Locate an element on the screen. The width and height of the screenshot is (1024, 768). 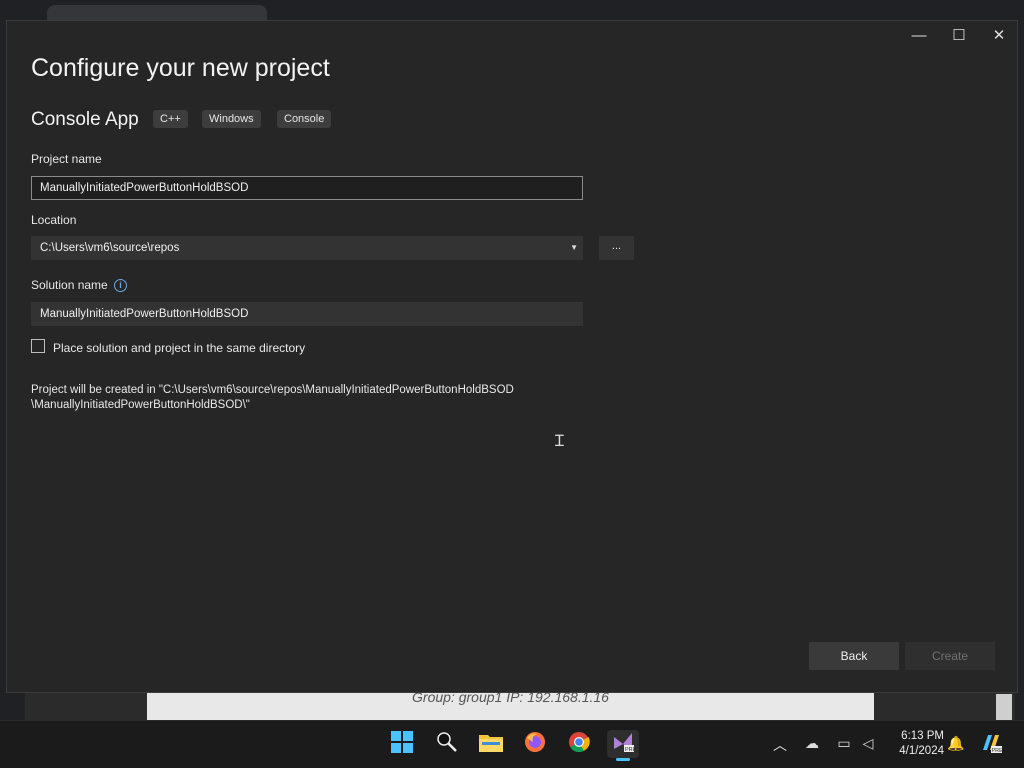
tag-platform: Windows is located at coordinates (231, 119).